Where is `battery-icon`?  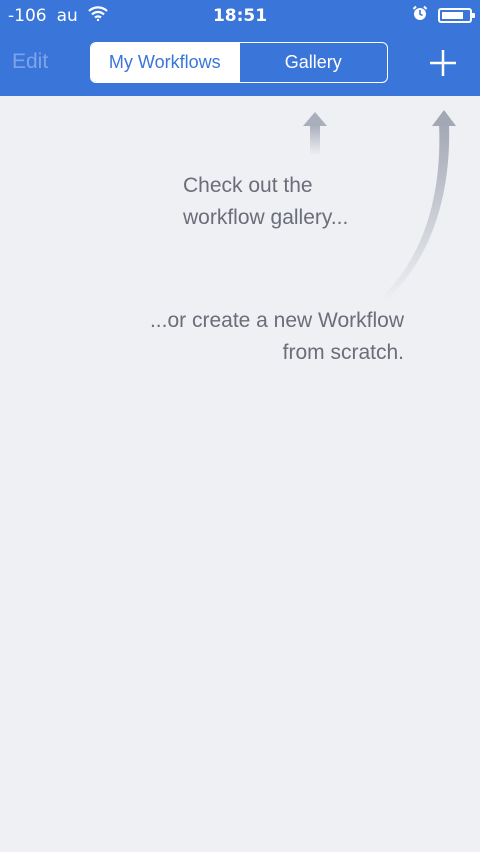
battery-icon is located at coordinates (456, 15).